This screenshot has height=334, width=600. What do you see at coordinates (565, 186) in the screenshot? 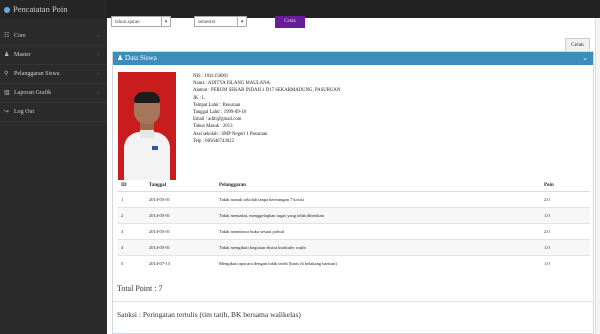
I see `column-header-poin: Poin` at bounding box center [565, 186].